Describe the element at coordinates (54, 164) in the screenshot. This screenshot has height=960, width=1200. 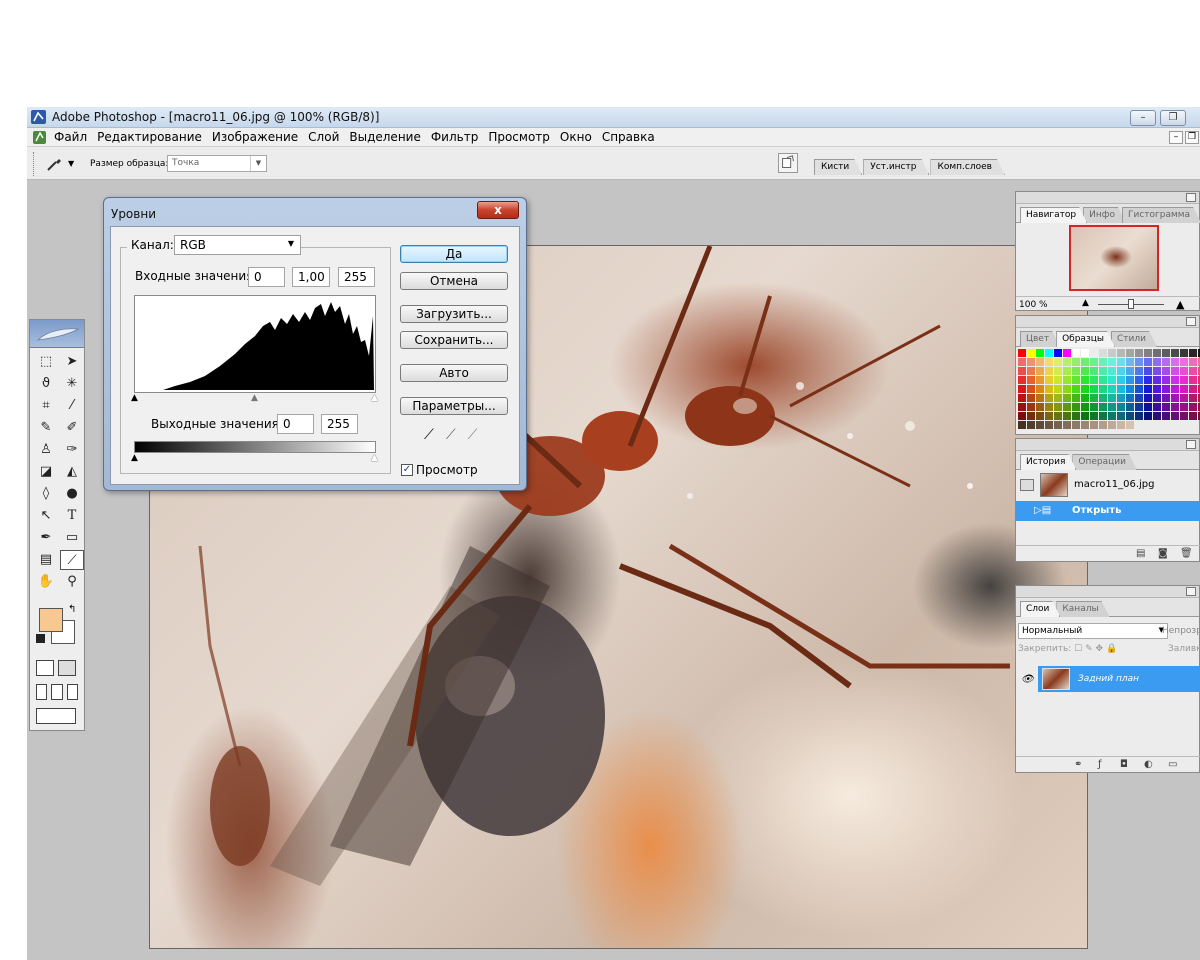
I see `eyedropper-tool-icon` at that location.